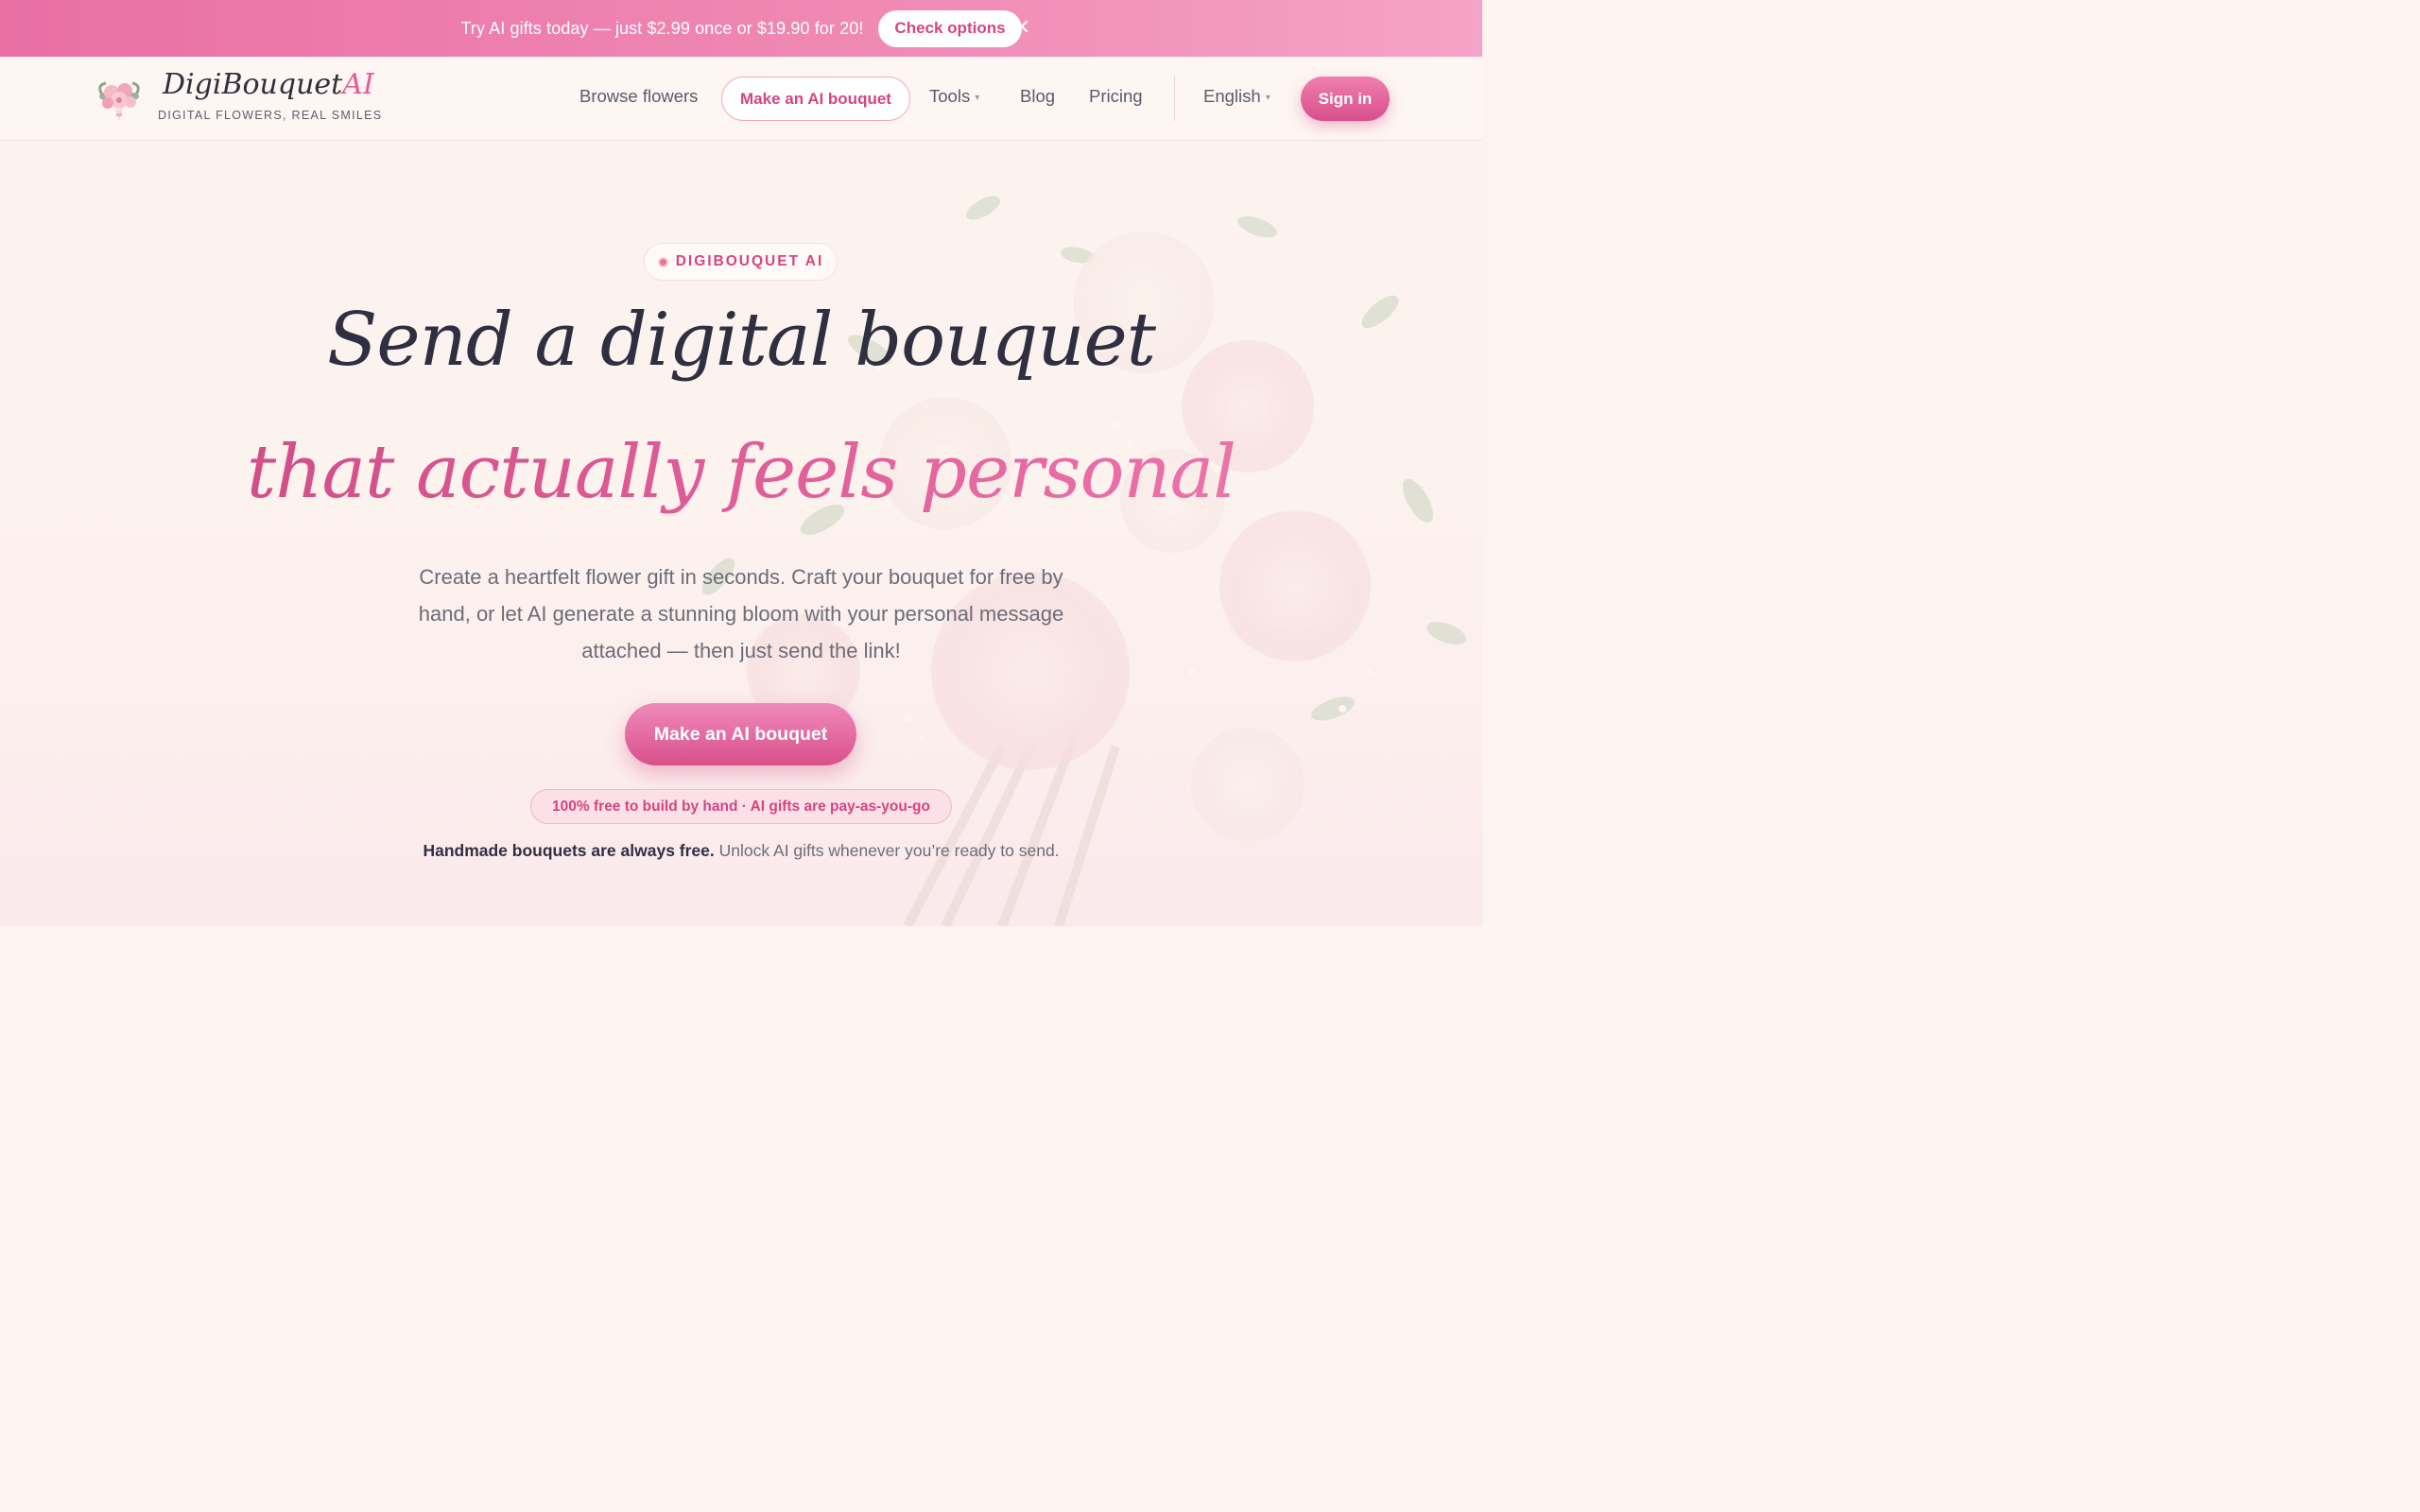  Describe the element at coordinates (950, 28) in the screenshot. I see `check-options-button: Check options` at that location.